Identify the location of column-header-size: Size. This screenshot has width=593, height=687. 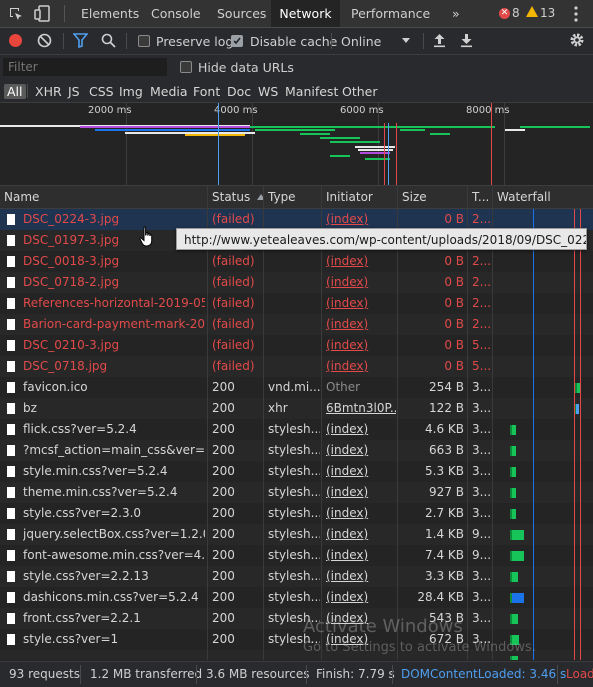
(433, 197).